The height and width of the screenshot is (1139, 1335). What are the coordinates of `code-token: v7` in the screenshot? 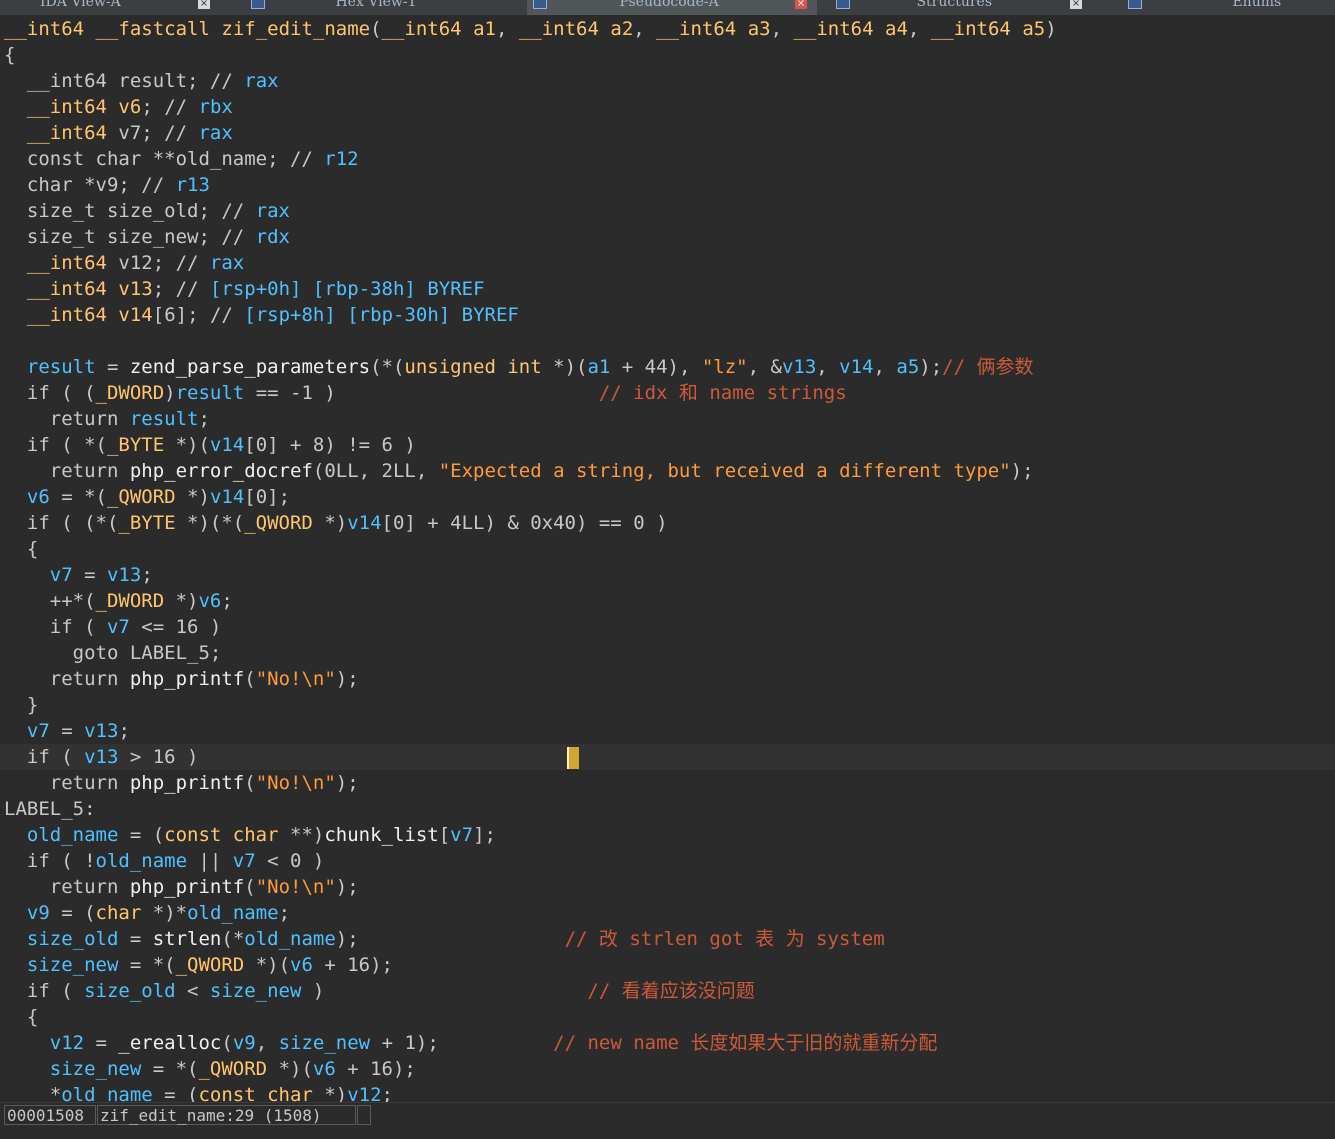 It's located at (38, 731).